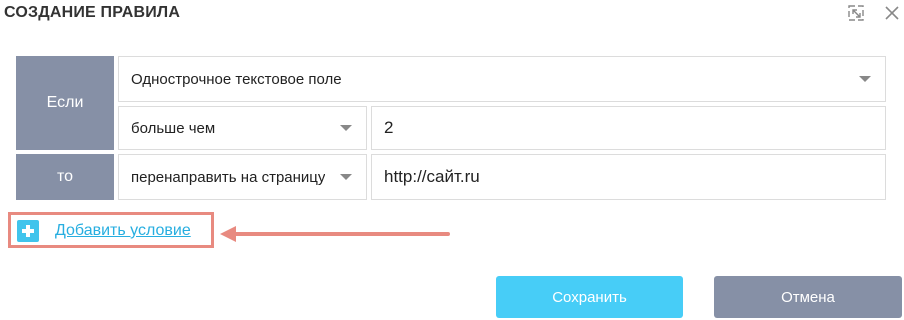  What do you see at coordinates (92, 12) in the screenshot?
I see `dialog-title: СОЗДАНИЕ ПРАВИЛА` at bounding box center [92, 12].